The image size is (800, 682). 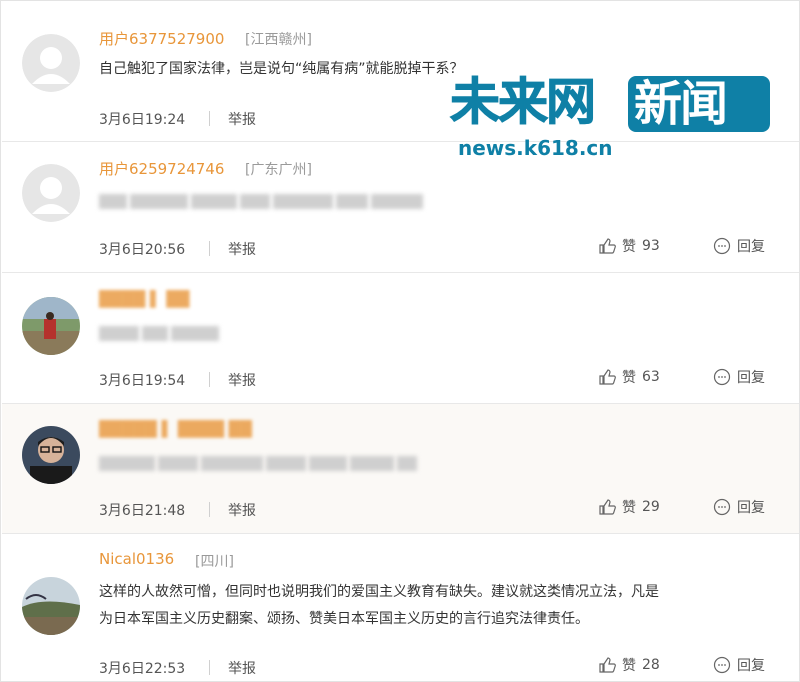 What do you see at coordinates (278, 40) in the screenshot?
I see `comment-region: [江西赣州]` at bounding box center [278, 40].